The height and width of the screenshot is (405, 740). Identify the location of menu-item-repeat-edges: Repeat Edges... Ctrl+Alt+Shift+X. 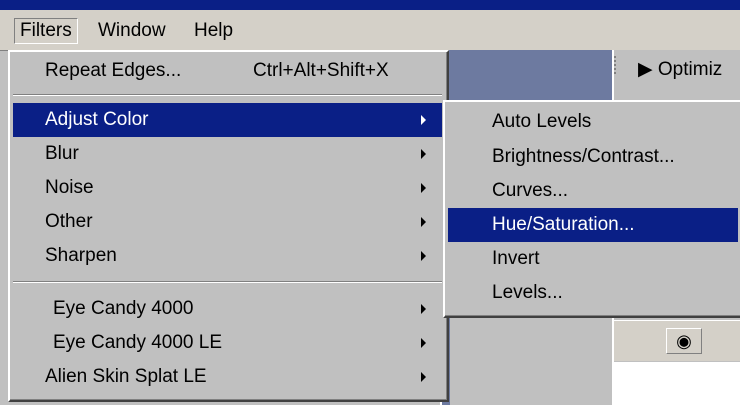
(227, 71).